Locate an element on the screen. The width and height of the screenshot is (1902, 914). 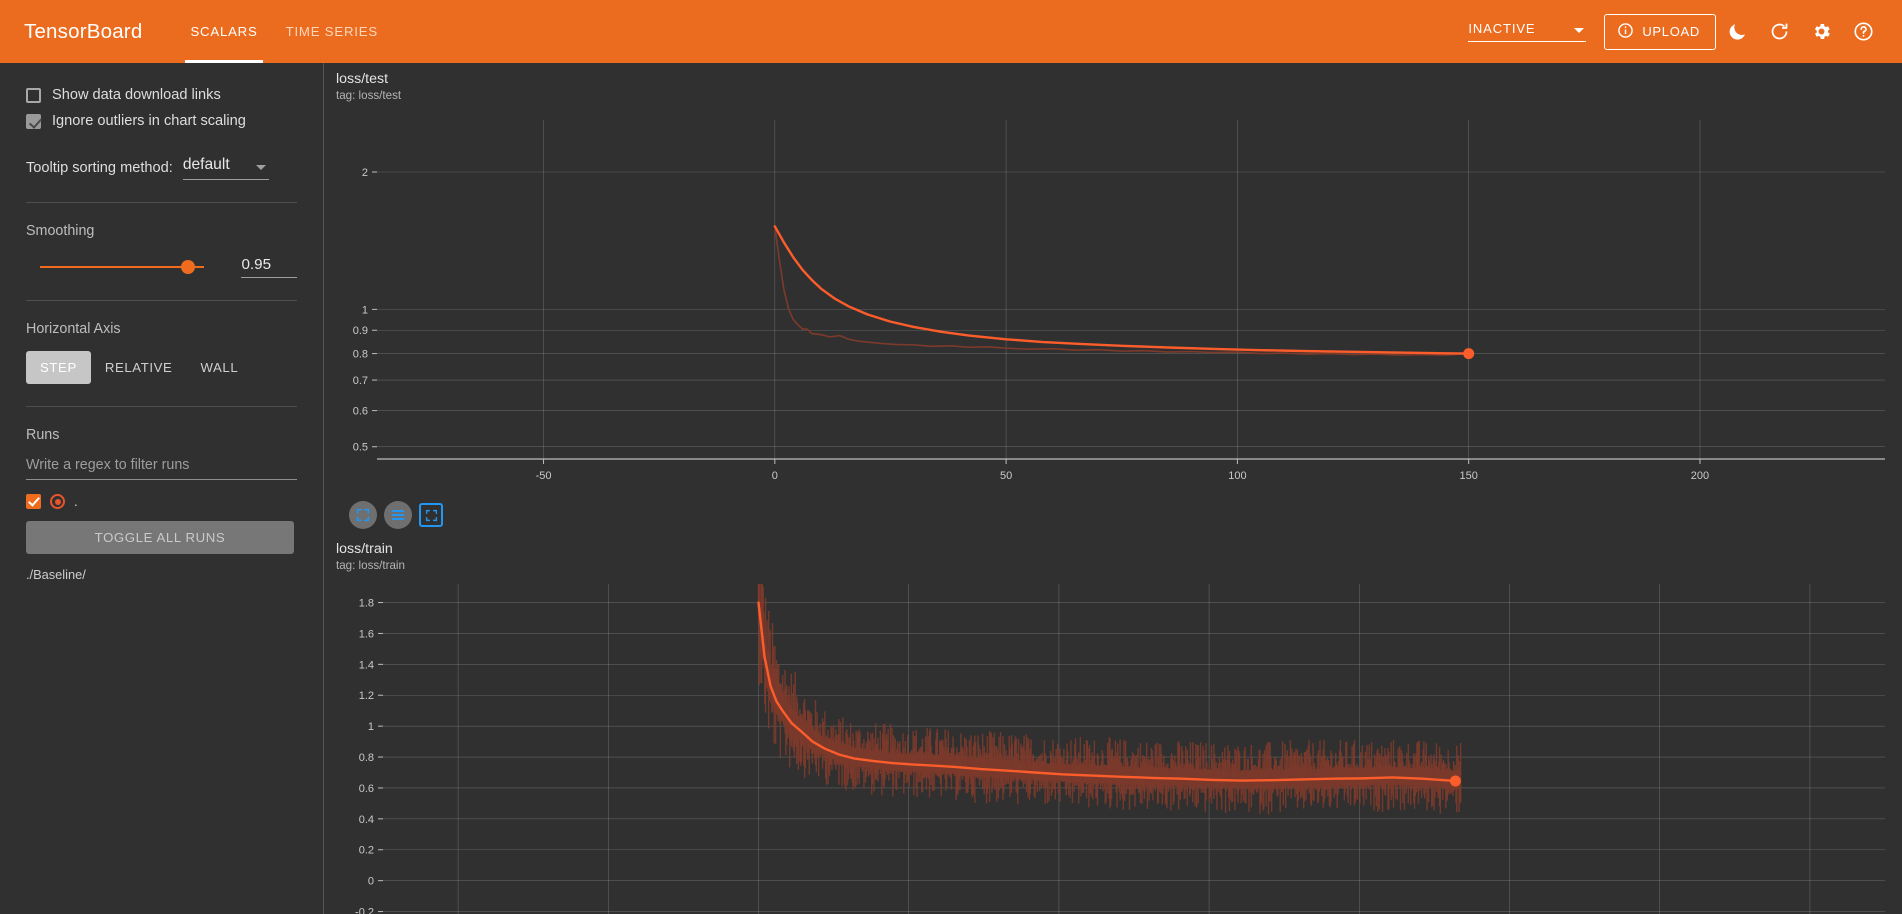
svg-text: 1.4 is located at coordinates (366, 665).